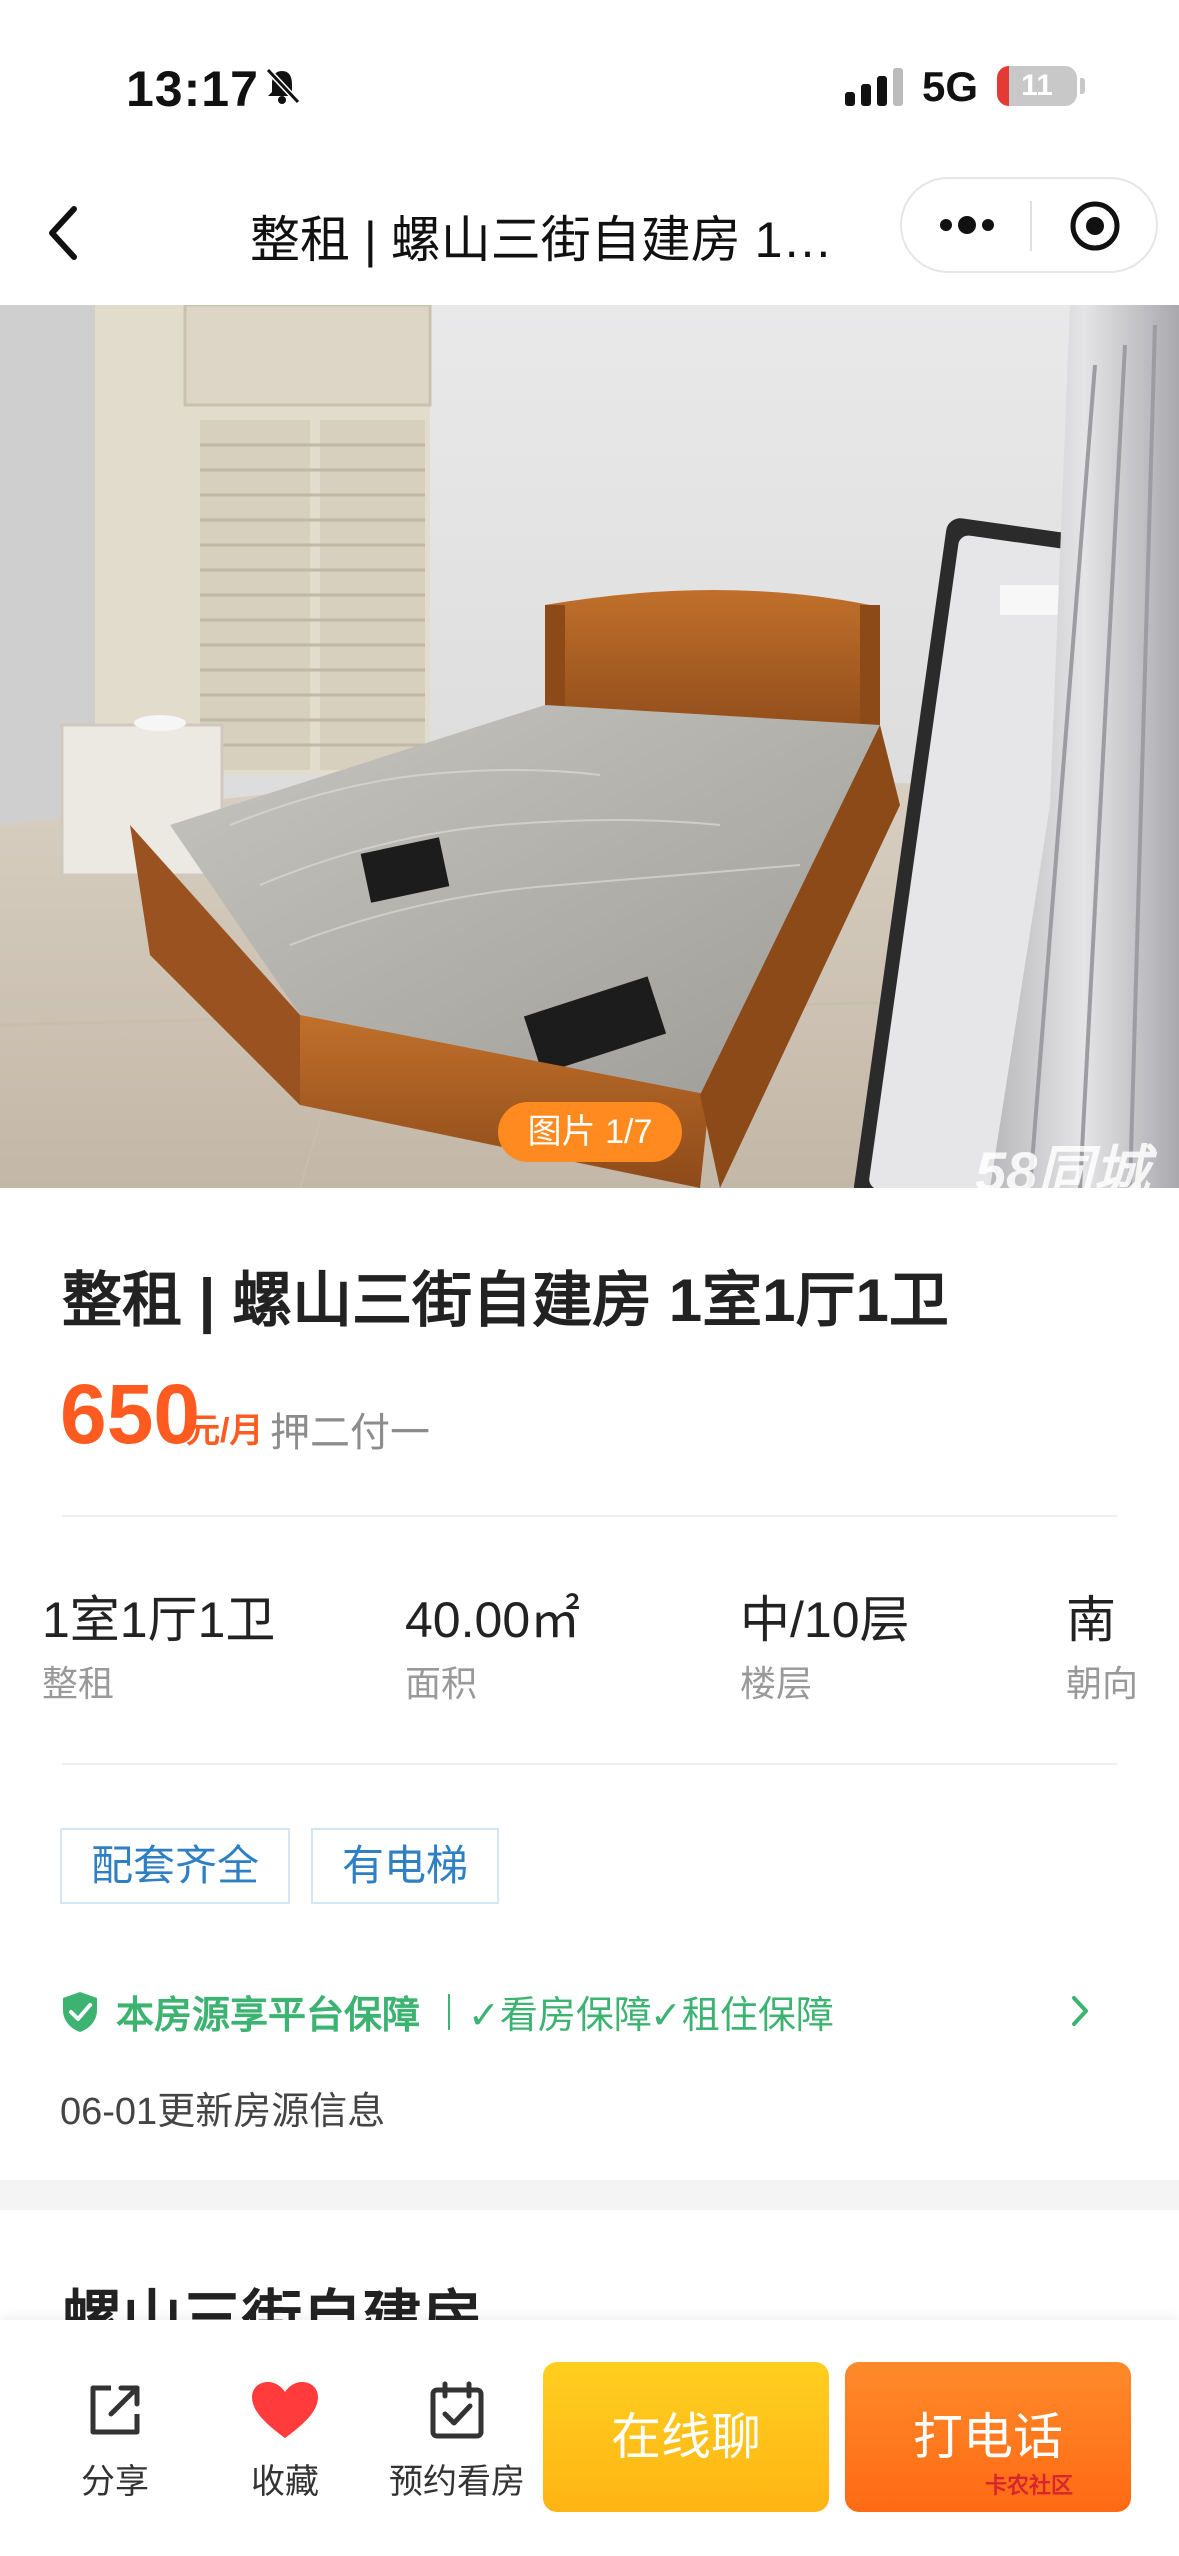  I want to click on heart-icon, so click(285, 2410).